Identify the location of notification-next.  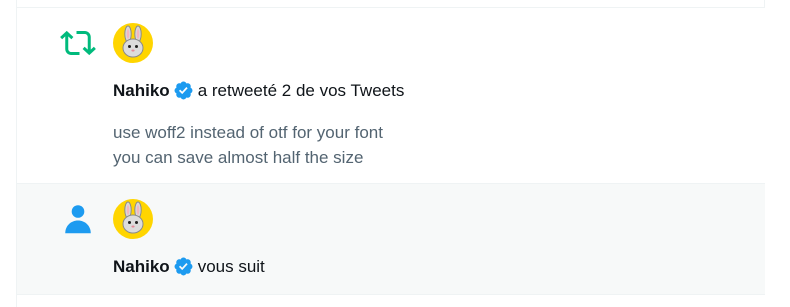
(391, 301).